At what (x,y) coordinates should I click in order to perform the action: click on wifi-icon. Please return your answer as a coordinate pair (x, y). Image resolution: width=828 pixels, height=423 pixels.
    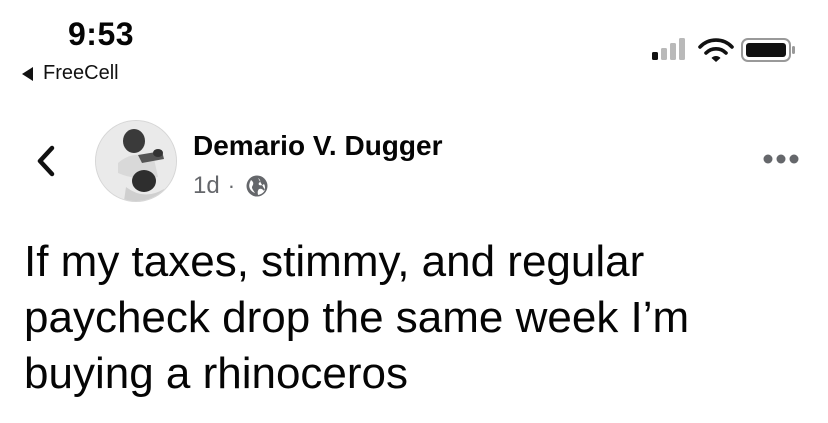
    Looking at the image, I should click on (716, 50).